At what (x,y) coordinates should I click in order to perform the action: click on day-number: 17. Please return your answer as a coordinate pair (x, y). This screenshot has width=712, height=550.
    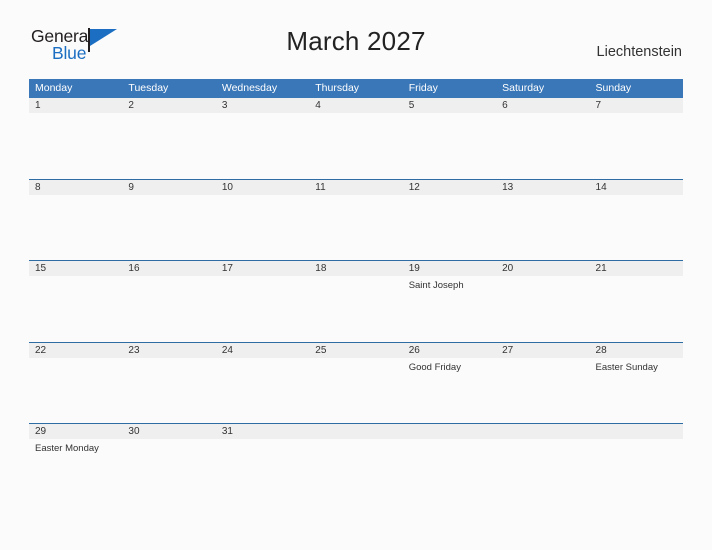
    Looking at the image, I should click on (227, 268).